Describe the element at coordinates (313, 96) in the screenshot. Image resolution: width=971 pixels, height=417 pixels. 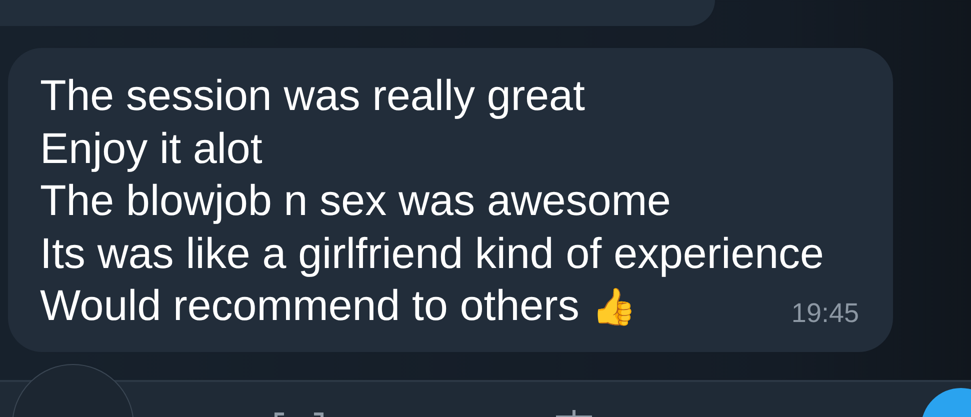
I see `message-text: The session was really great` at that location.